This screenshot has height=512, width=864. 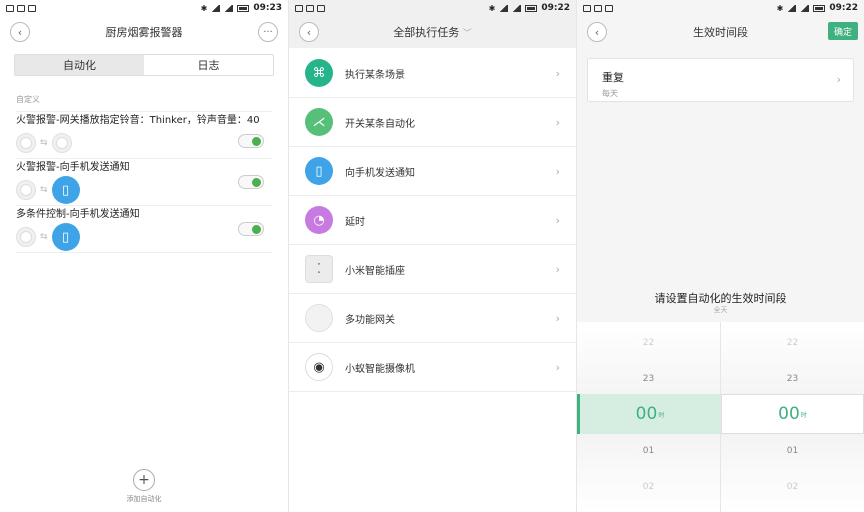 I want to click on task-item-phone: ▯ 向手机发送通知 ›, so click(x=432, y=171).